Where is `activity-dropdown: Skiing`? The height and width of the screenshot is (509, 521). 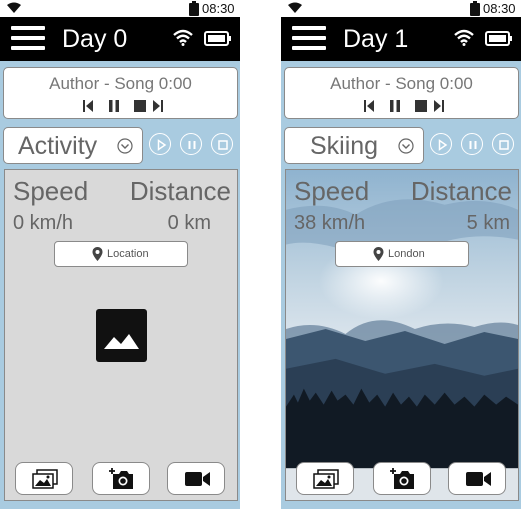
activity-dropdown: Skiing is located at coordinates (354, 145).